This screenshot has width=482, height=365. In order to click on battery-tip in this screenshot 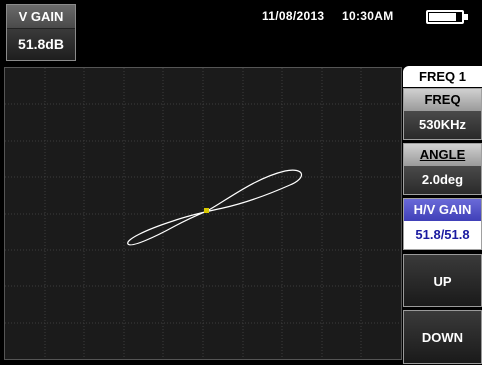, I will do `click(466, 17)`.